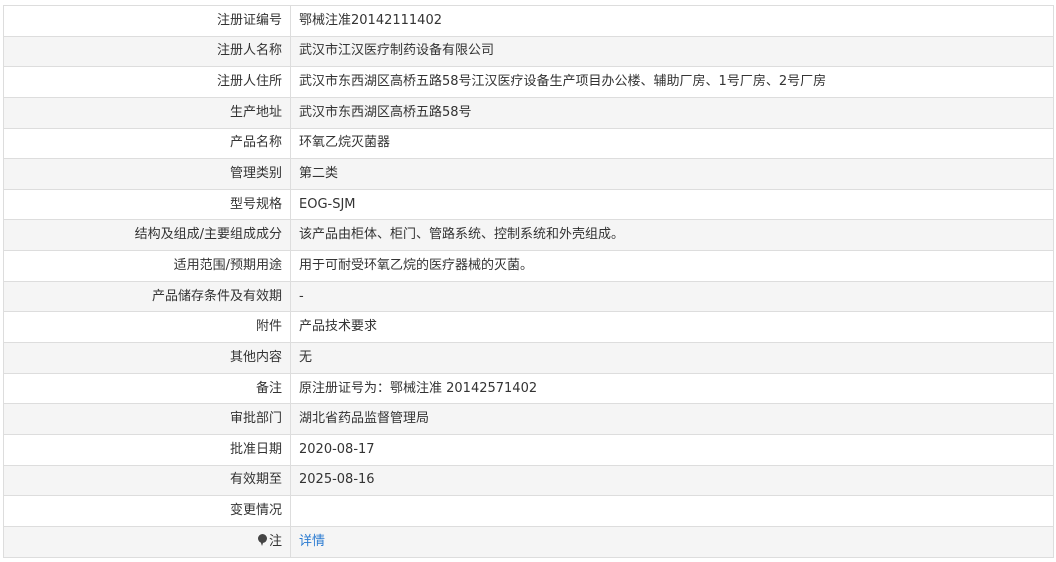 The height and width of the screenshot is (562, 1056). What do you see at coordinates (147, 235) in the screenshot?
I see `structure-composition-label: 结构及组成/主要组成成分` at bounding box center [147, 235].